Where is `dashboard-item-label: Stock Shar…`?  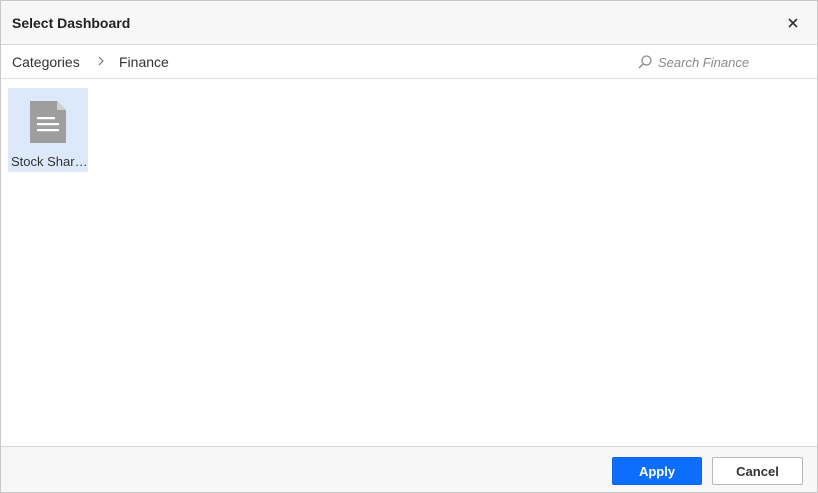
dashboard-item-label: Stock Shar… is located at coordinates (49, 161).